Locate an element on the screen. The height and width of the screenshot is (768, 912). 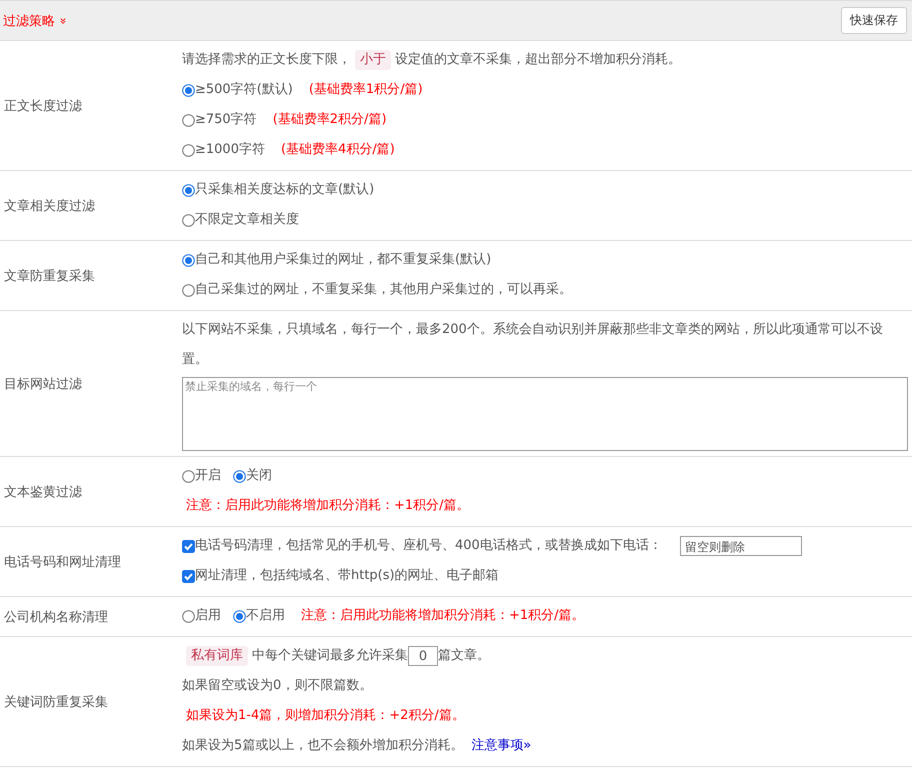
description-text: 如果设为5篇或以上，也不会额外增加积分消耗。 is located at coordinates (323, 746).